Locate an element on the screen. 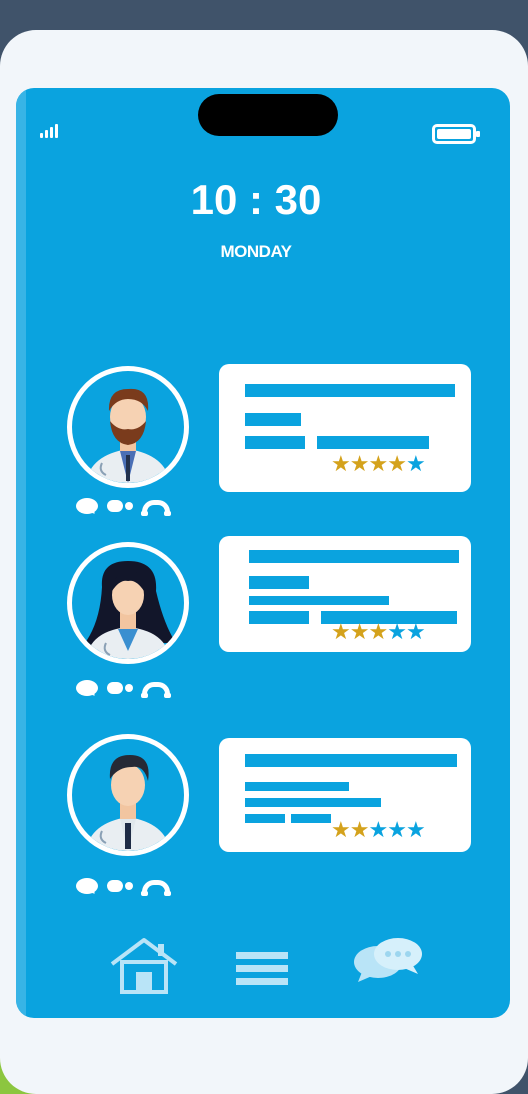 The height and width of the screenshot is (1094, 528). doctor-1-card: ★★★★★ is located at coordinates (345, 428).